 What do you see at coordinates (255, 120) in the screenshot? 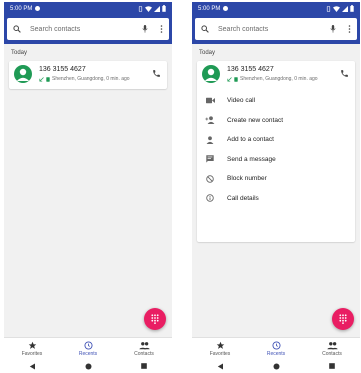
I see `menu-item-label: Create new contact` at bounding box center [255, 120].